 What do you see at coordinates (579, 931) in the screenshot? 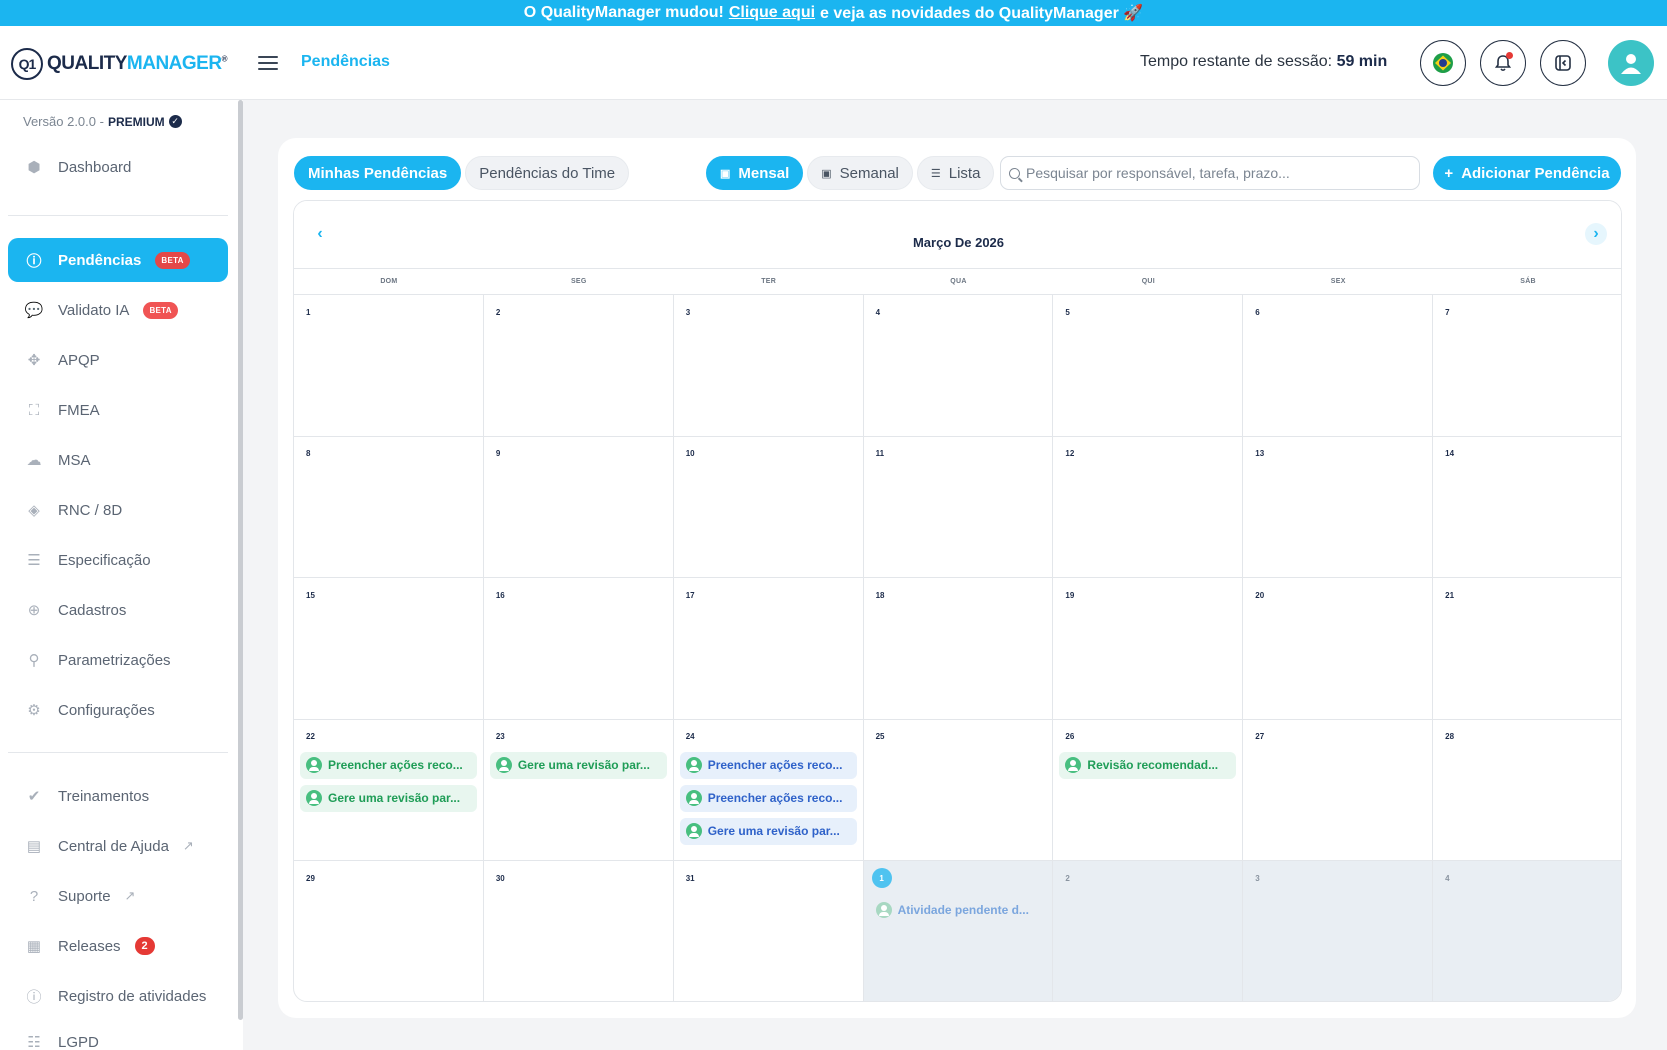
I see `calendar-day-cell: 30` at bounding box center [579, 931].